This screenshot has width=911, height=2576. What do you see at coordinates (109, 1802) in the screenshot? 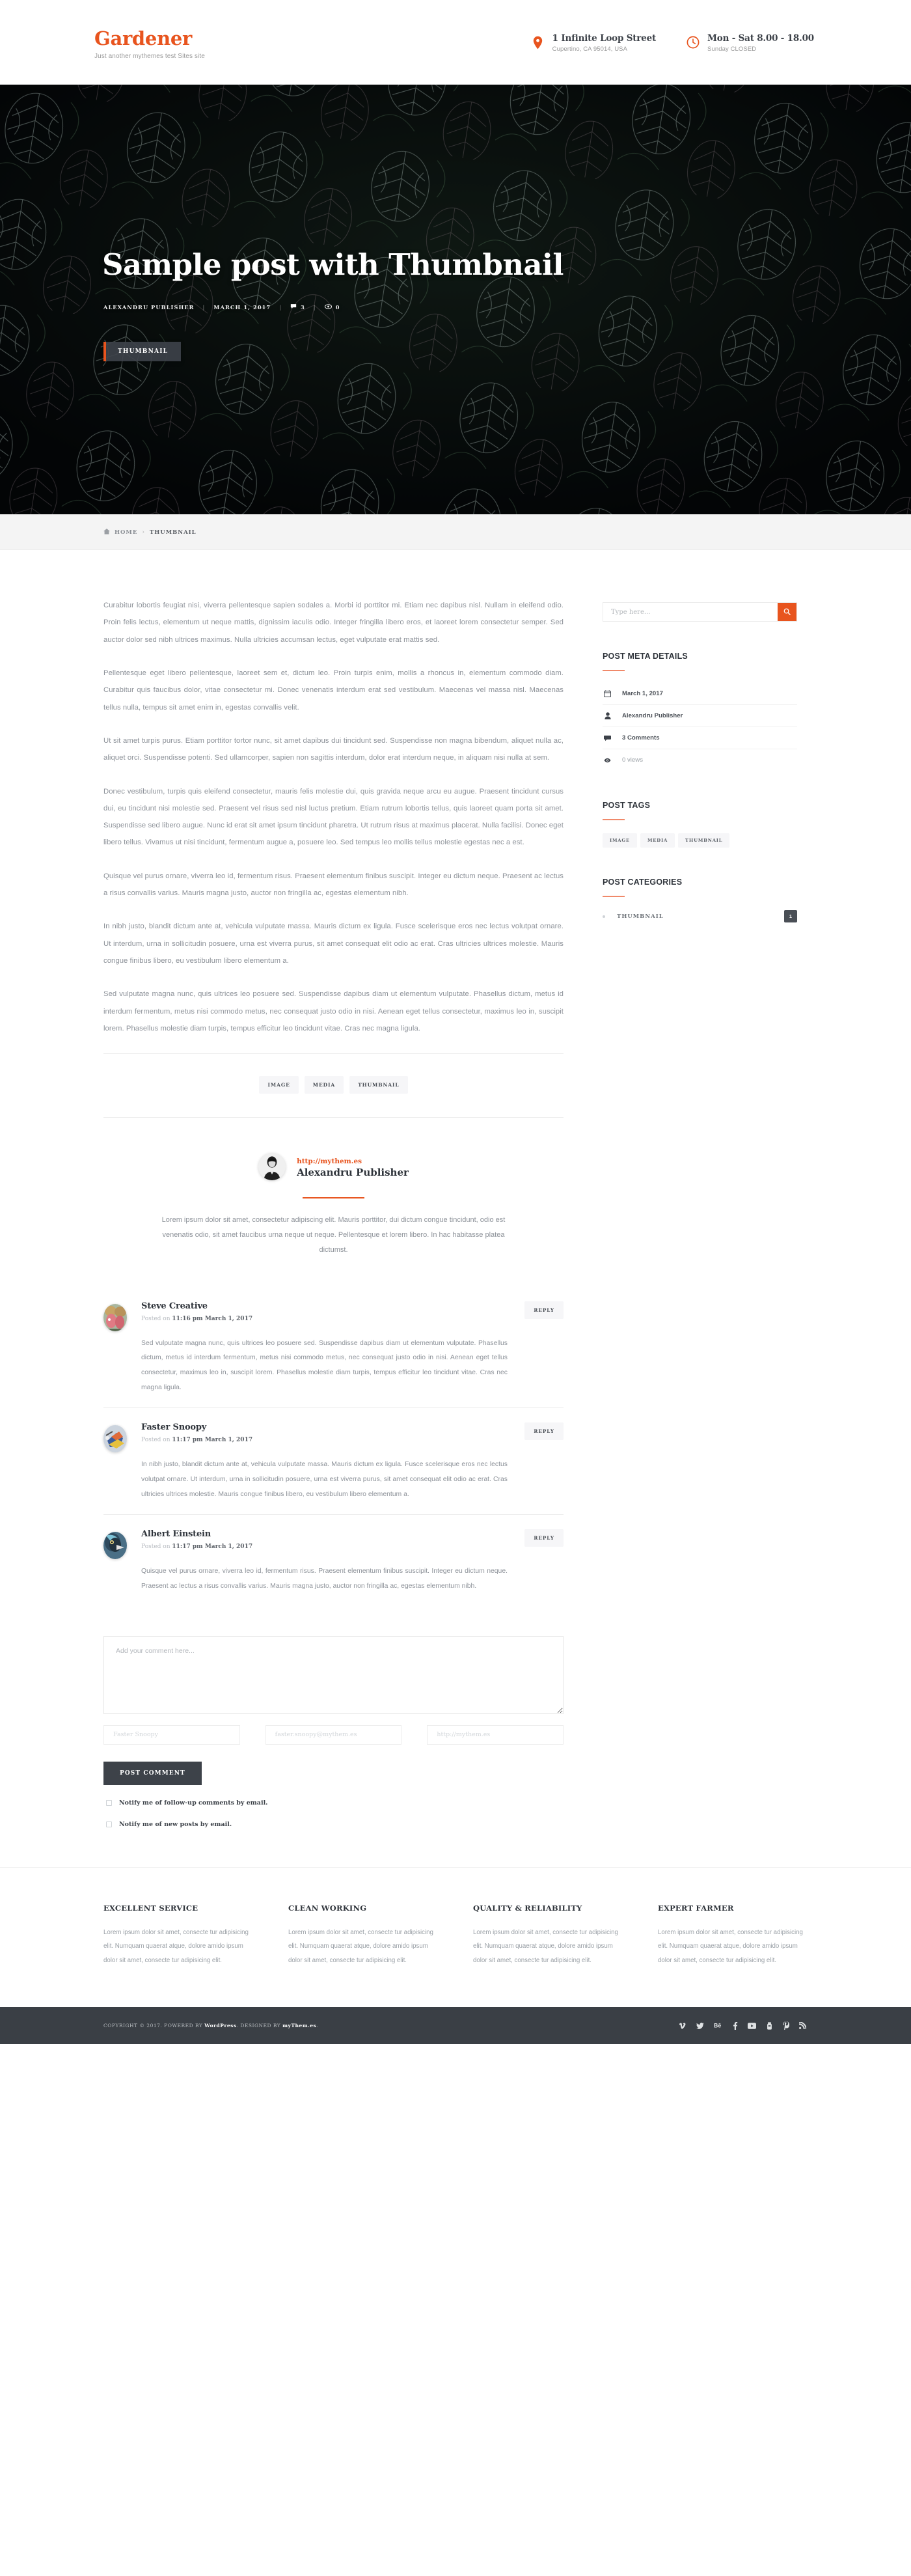
I see `followup-checkbox` at bounding box center [109, 1802].